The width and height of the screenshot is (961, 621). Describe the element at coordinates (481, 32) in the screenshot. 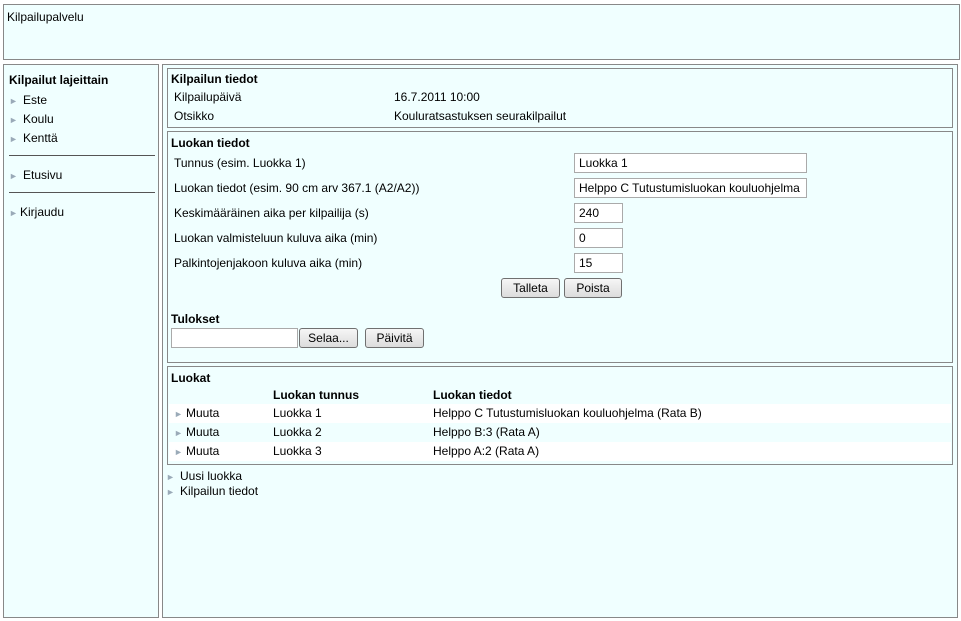

I see `header-panel: Kilpailupalvelu` at that location.